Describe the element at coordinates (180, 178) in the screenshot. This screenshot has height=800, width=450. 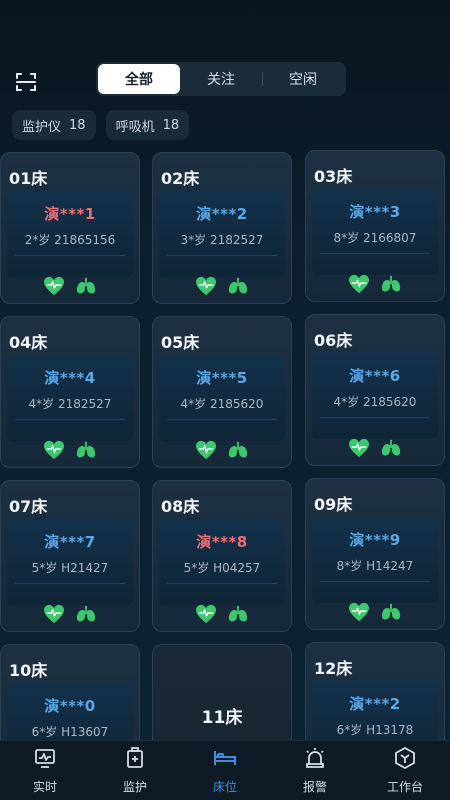
I see `bed-number: 02床` at that location.